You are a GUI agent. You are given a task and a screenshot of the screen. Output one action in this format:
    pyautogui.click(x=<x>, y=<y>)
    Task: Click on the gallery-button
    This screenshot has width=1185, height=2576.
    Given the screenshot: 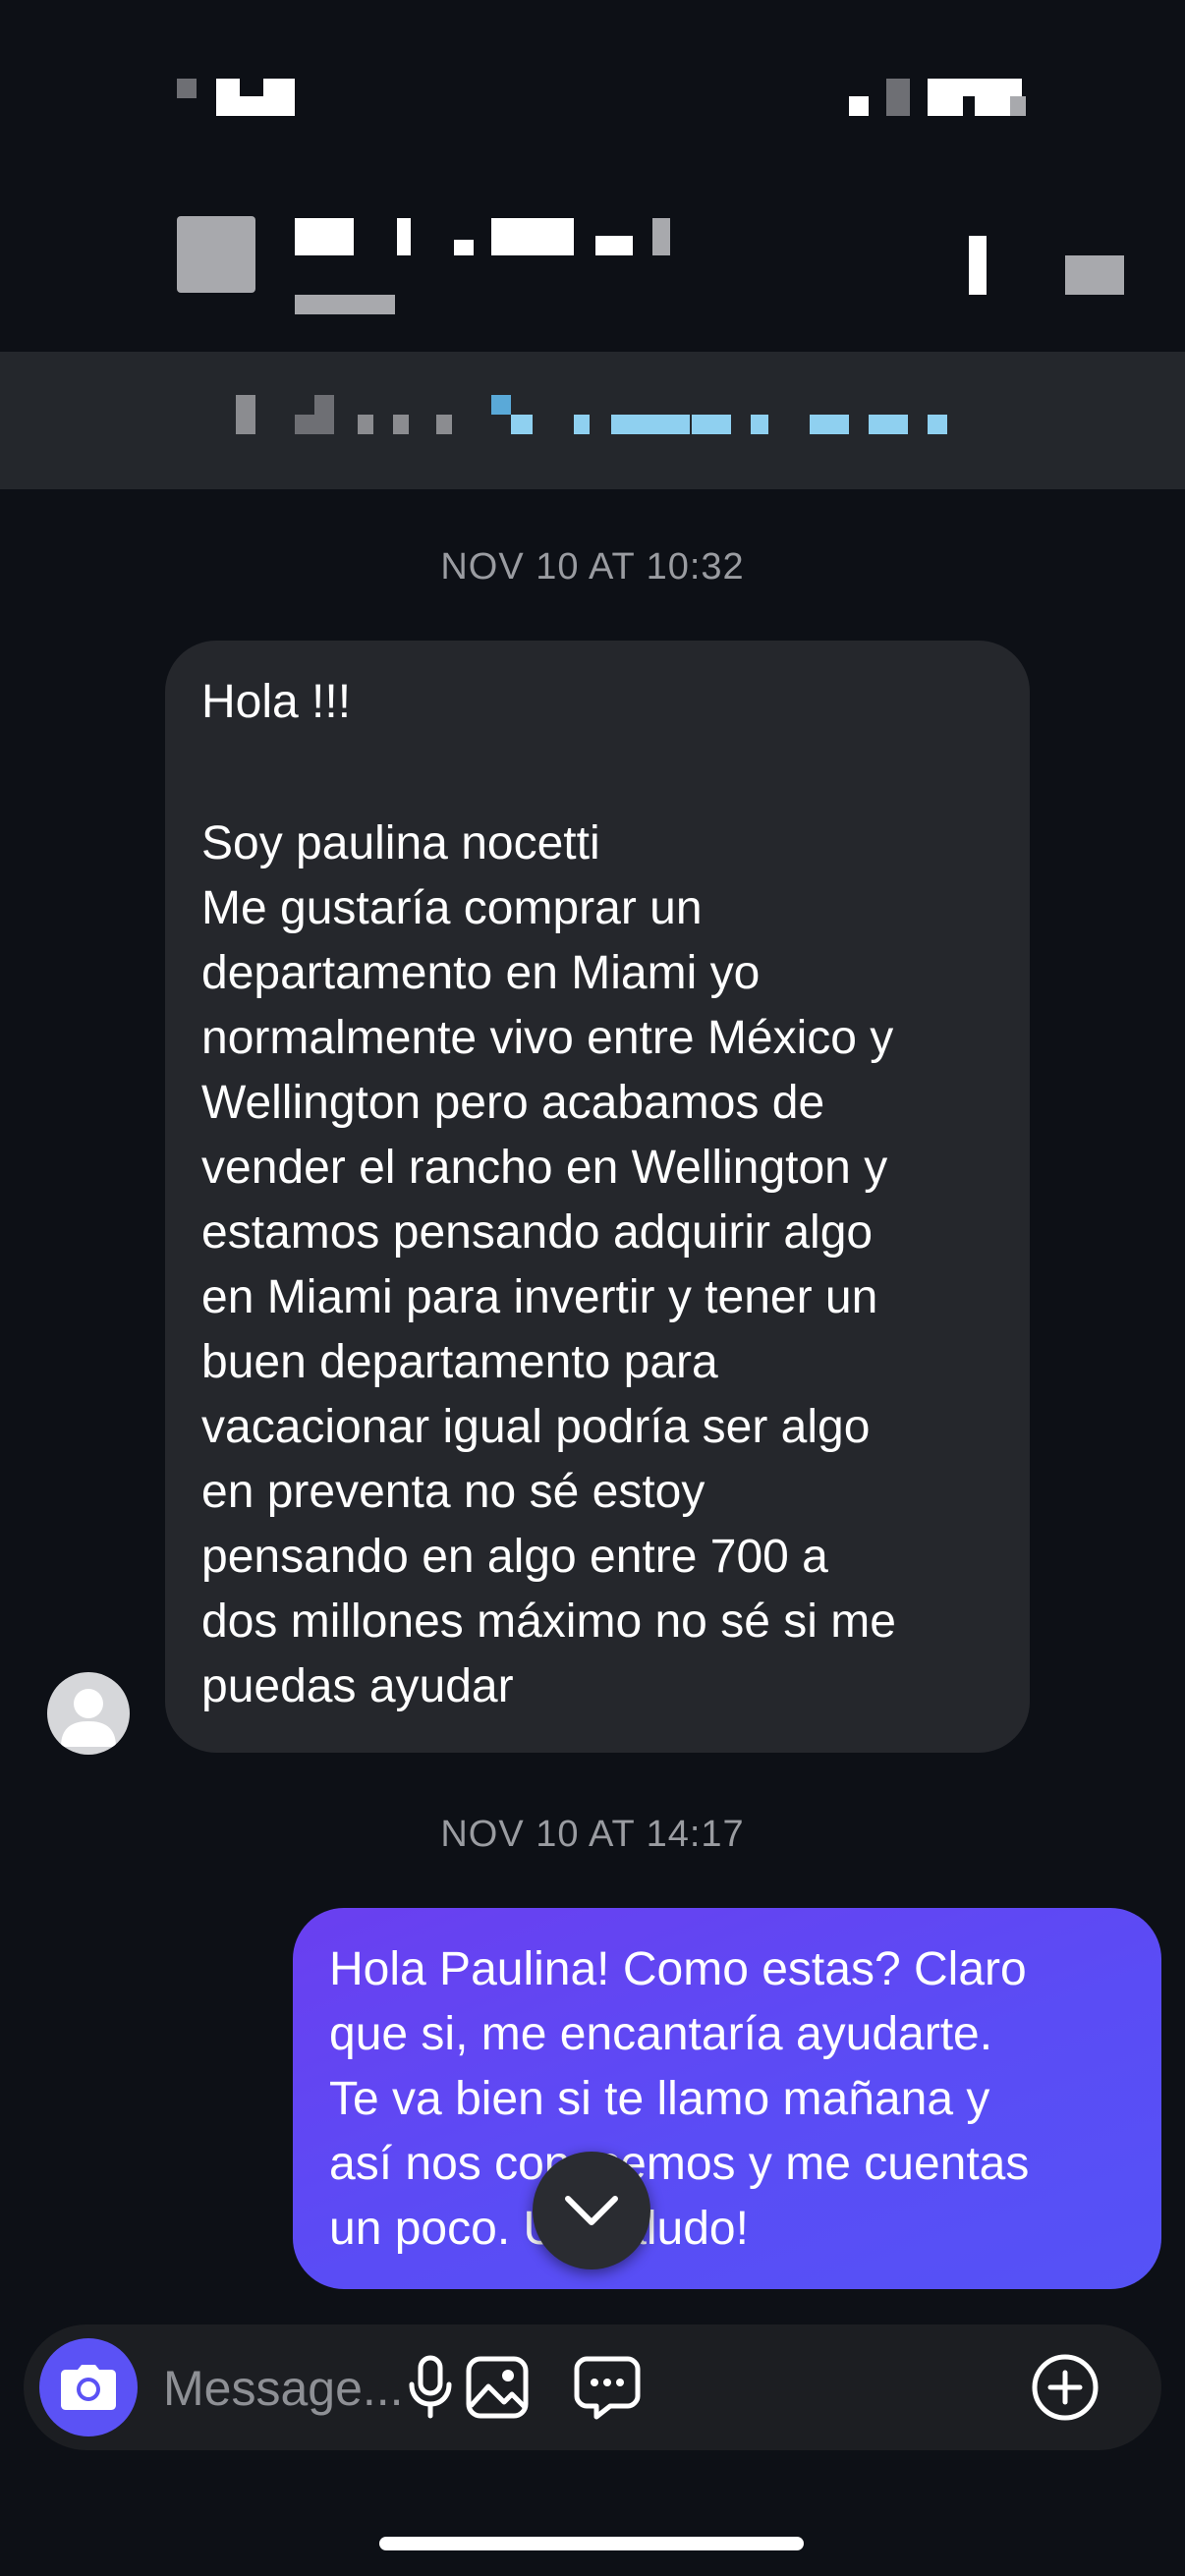 What is the action you would take?
    pyautogui.click(x=497, y=2387)
    